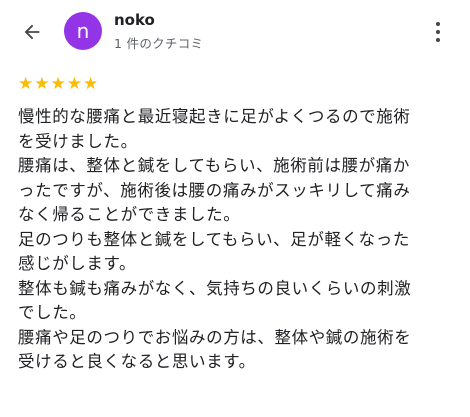 The image size is (470, 417). Describe the element at coordinates (129, 214) in the screenshot. I see `review-line: なく帰ることができました。` at that location.